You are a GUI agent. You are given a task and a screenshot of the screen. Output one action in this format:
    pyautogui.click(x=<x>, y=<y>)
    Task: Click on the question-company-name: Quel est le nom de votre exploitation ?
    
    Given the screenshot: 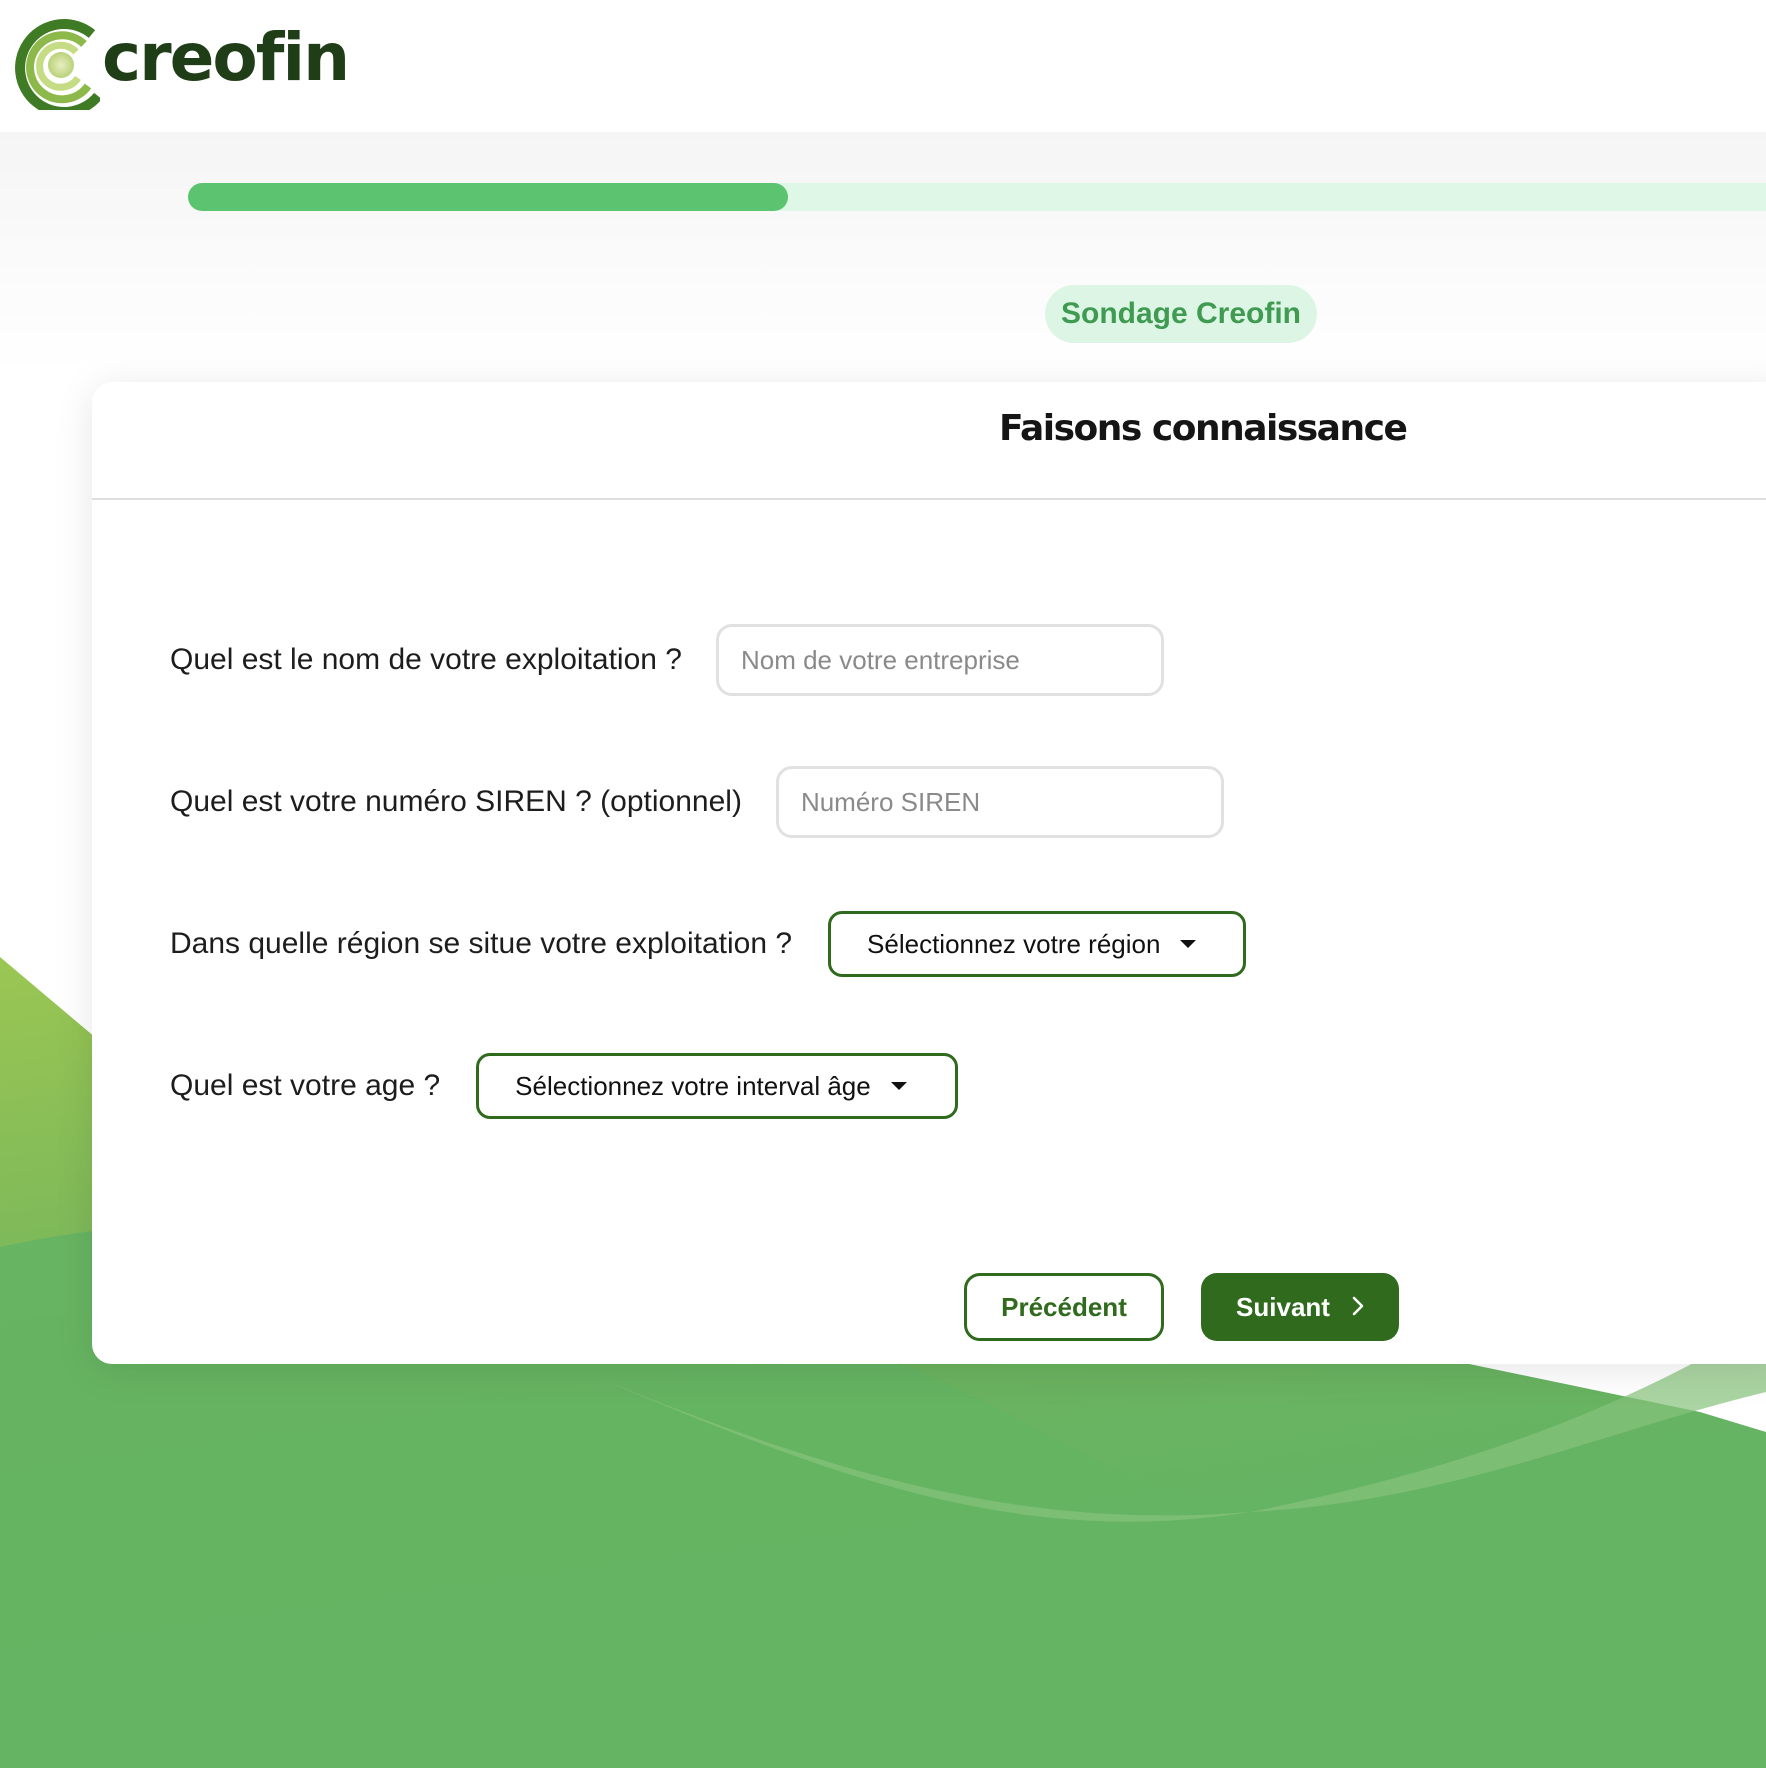 What is the action you would take?
    pyautogui.click(x=667, y=660)
    